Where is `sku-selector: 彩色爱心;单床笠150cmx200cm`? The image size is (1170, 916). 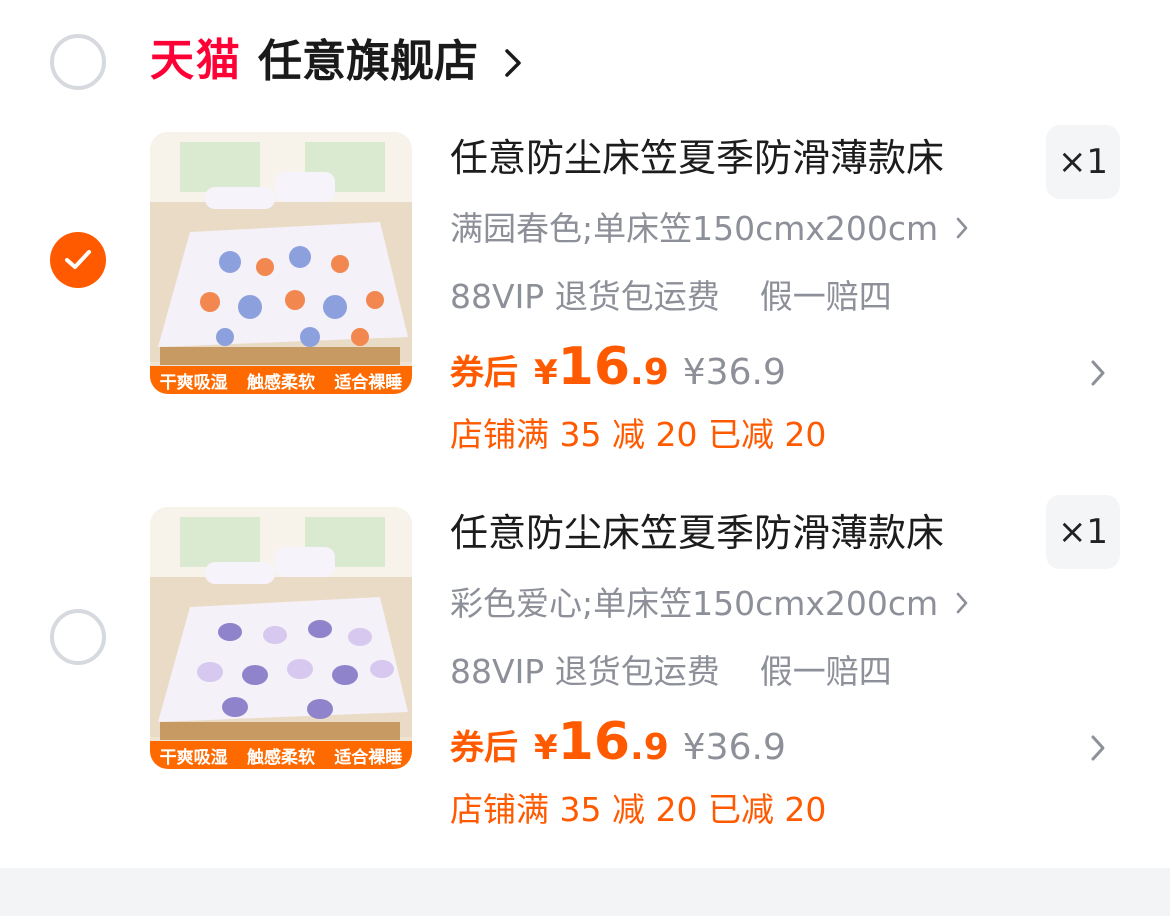 sku-selector: 彩色爱心;单床笠150cmx200cm is located at coordinates (709, 604).